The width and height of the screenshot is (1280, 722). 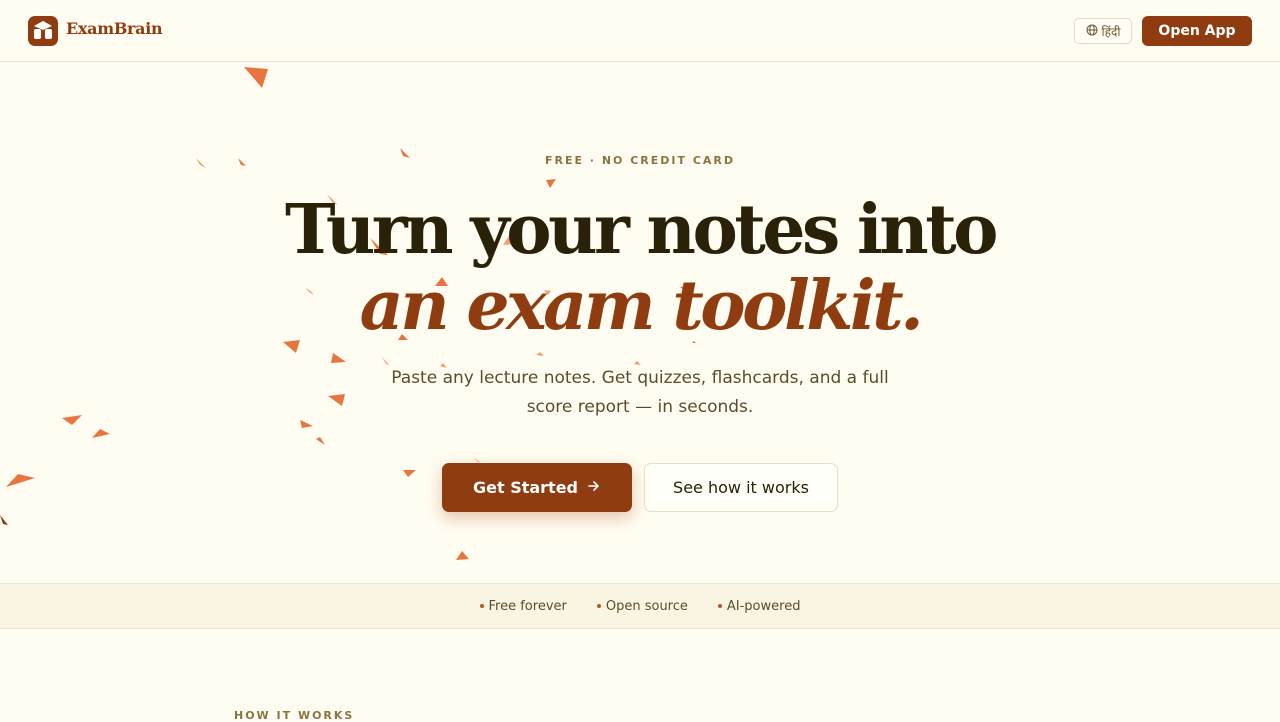 What do you see at coordinates (525, 487) in the screenshot?
I see `get-started-label: Get Started` at bounding box center [525, 487].